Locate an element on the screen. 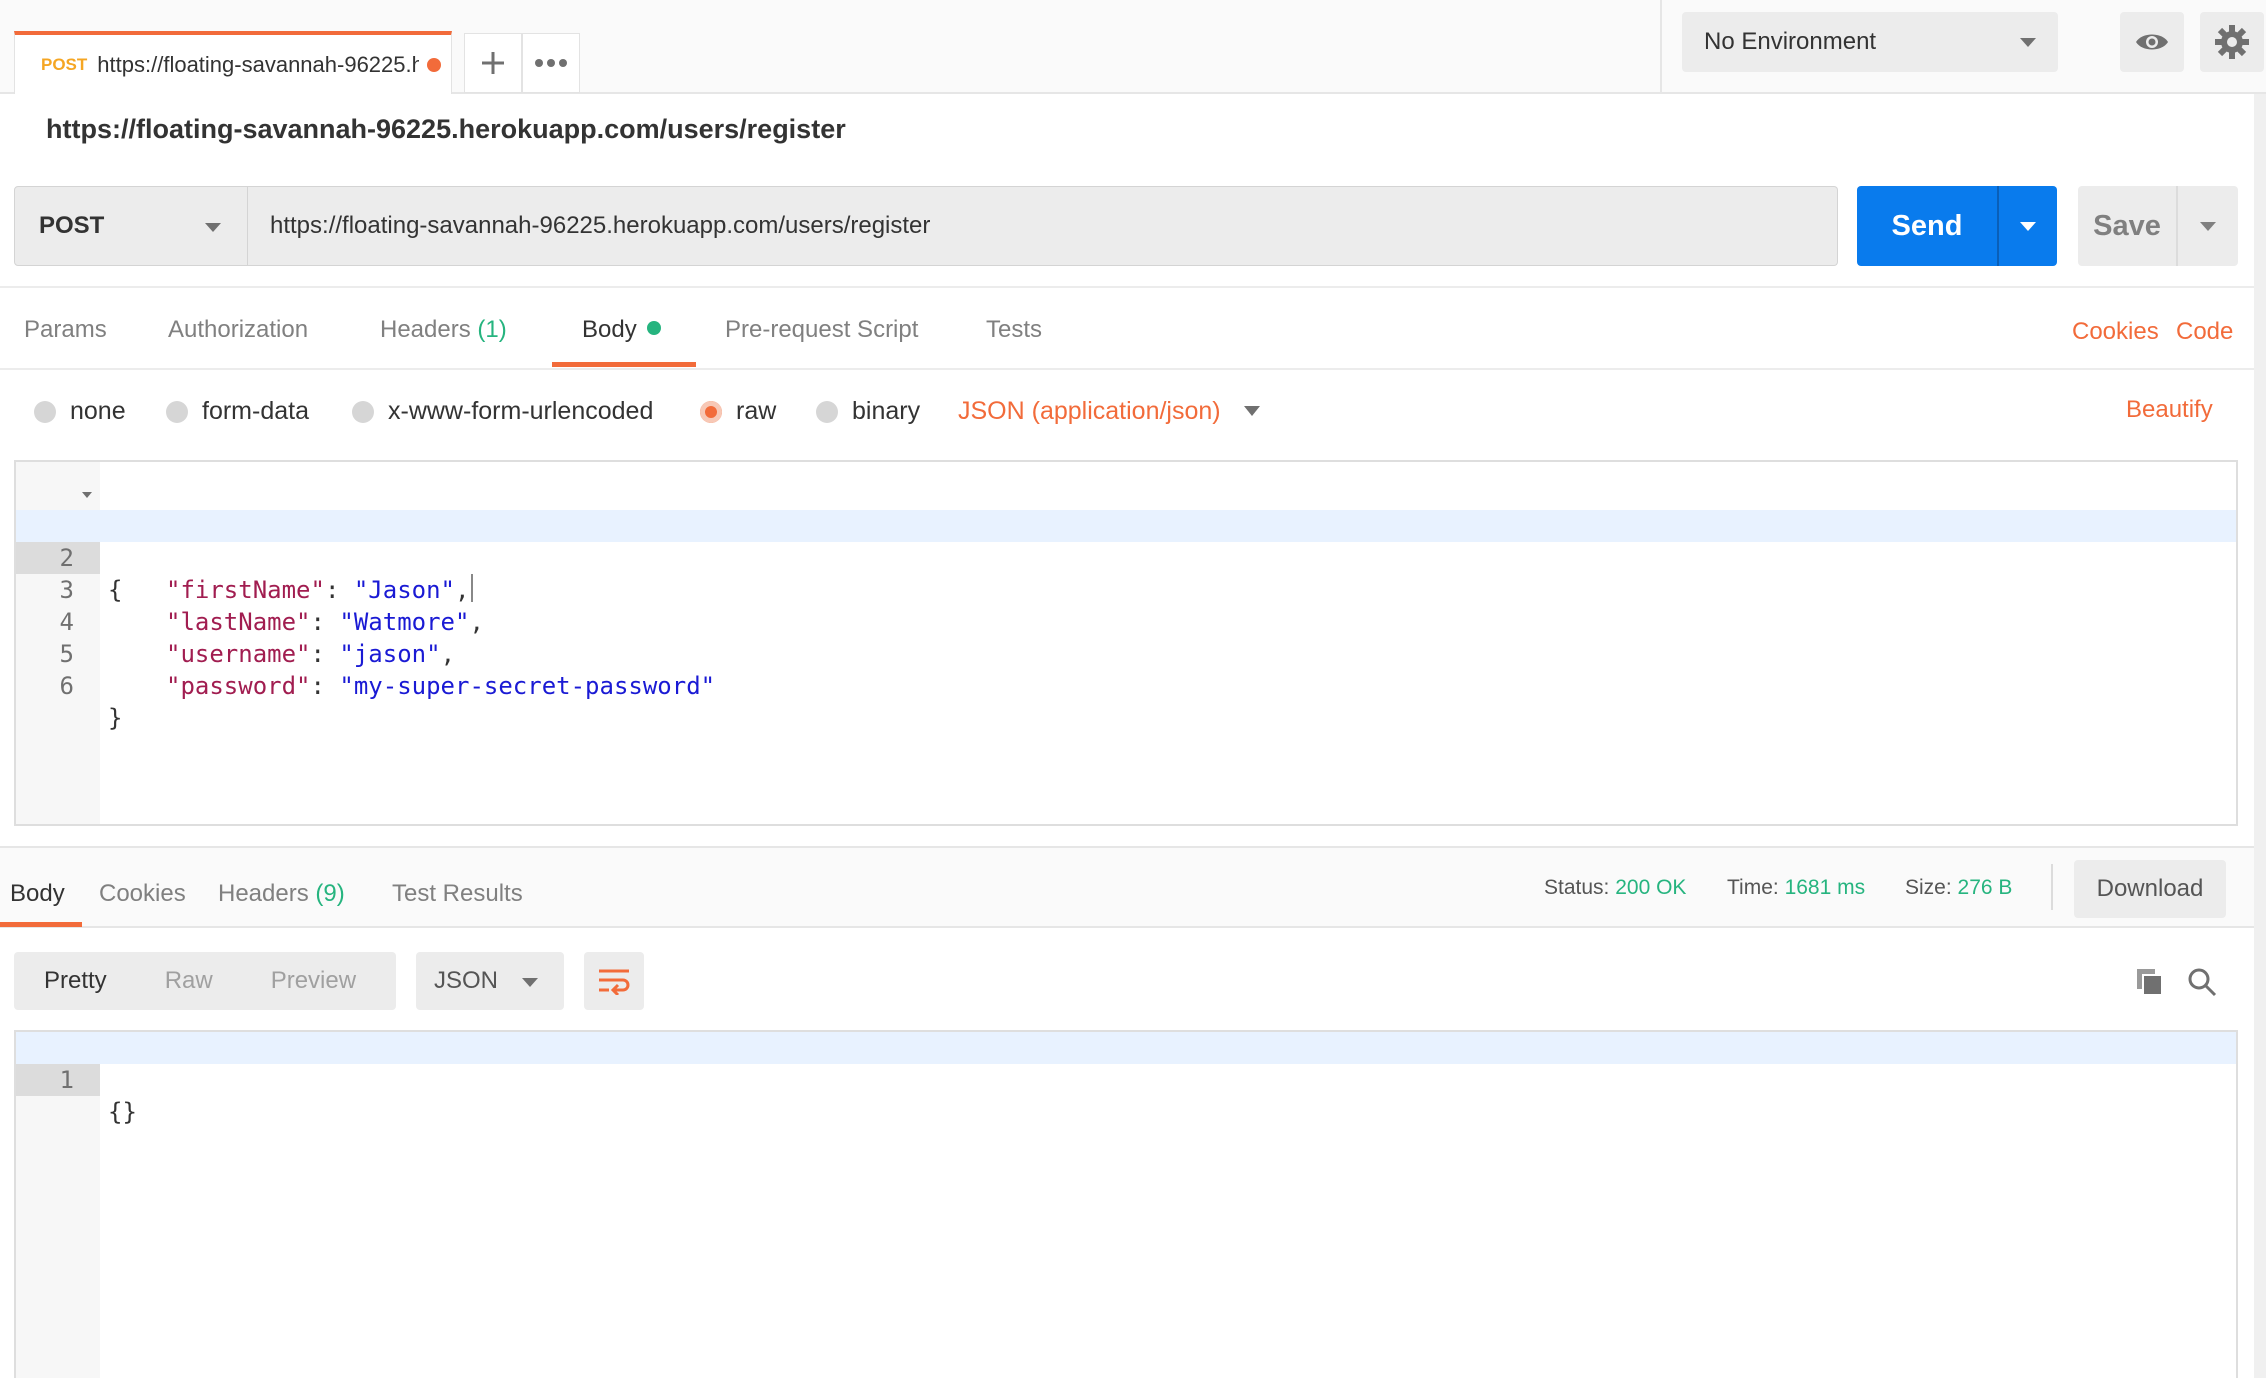  save-options-dropdown is located at coordinates (2208, 226).